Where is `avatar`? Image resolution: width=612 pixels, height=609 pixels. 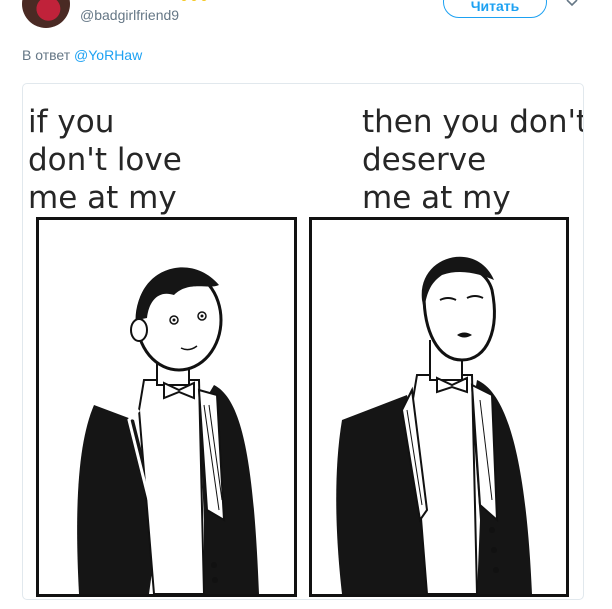
avatar is located at coordinates (46, 14).